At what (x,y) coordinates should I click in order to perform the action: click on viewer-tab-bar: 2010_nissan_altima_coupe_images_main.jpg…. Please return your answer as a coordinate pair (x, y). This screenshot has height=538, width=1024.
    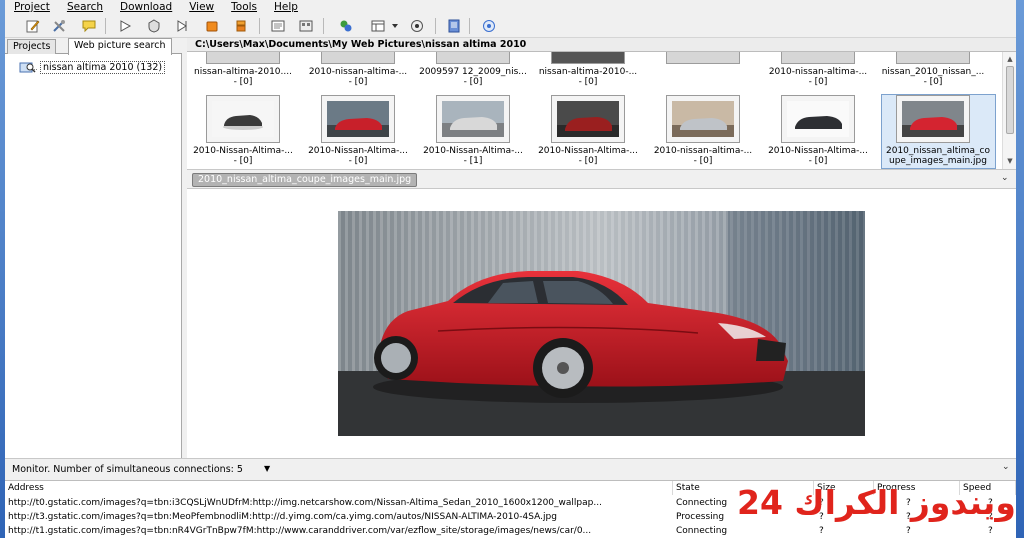
    Looking at the image, I should click on (601, 179).